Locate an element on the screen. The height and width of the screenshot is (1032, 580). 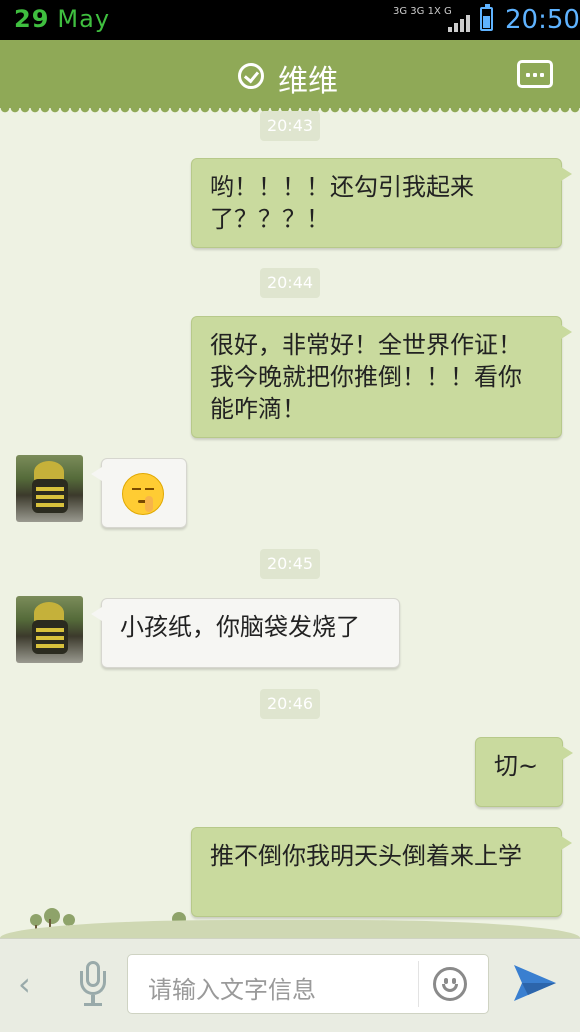
network-indicator-icon: 3G 3G 1X G is located at coordinates (422, 11).